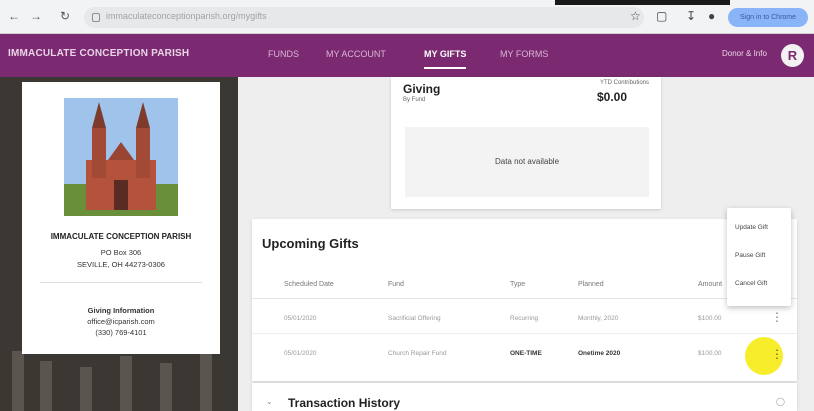  Describe the element at coordinates (524, 54) in the screenshot. I see `tab-my-forms: MY FORMS` at that location.